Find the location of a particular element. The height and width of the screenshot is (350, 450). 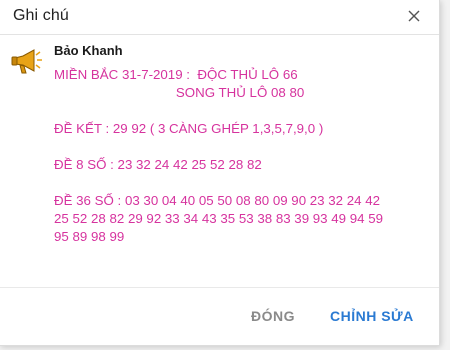

edit-button: CHỈNH SỬA is located at coordinates (372, 316).